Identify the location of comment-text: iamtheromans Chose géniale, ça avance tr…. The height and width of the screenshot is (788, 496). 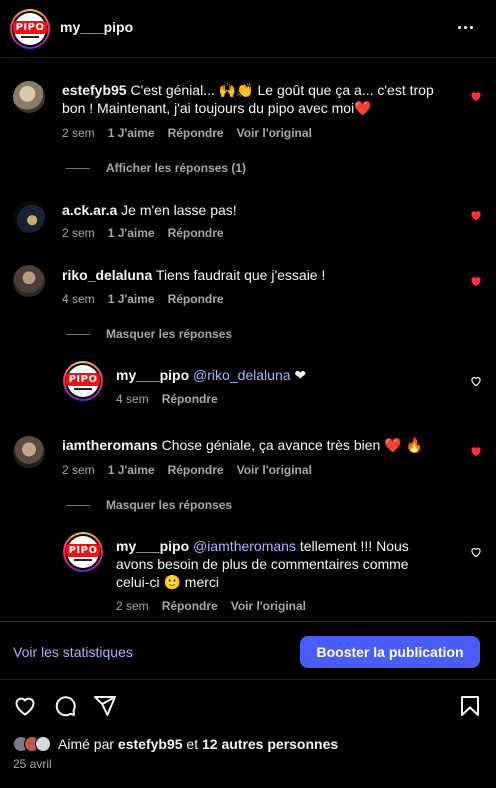
(242, 445).